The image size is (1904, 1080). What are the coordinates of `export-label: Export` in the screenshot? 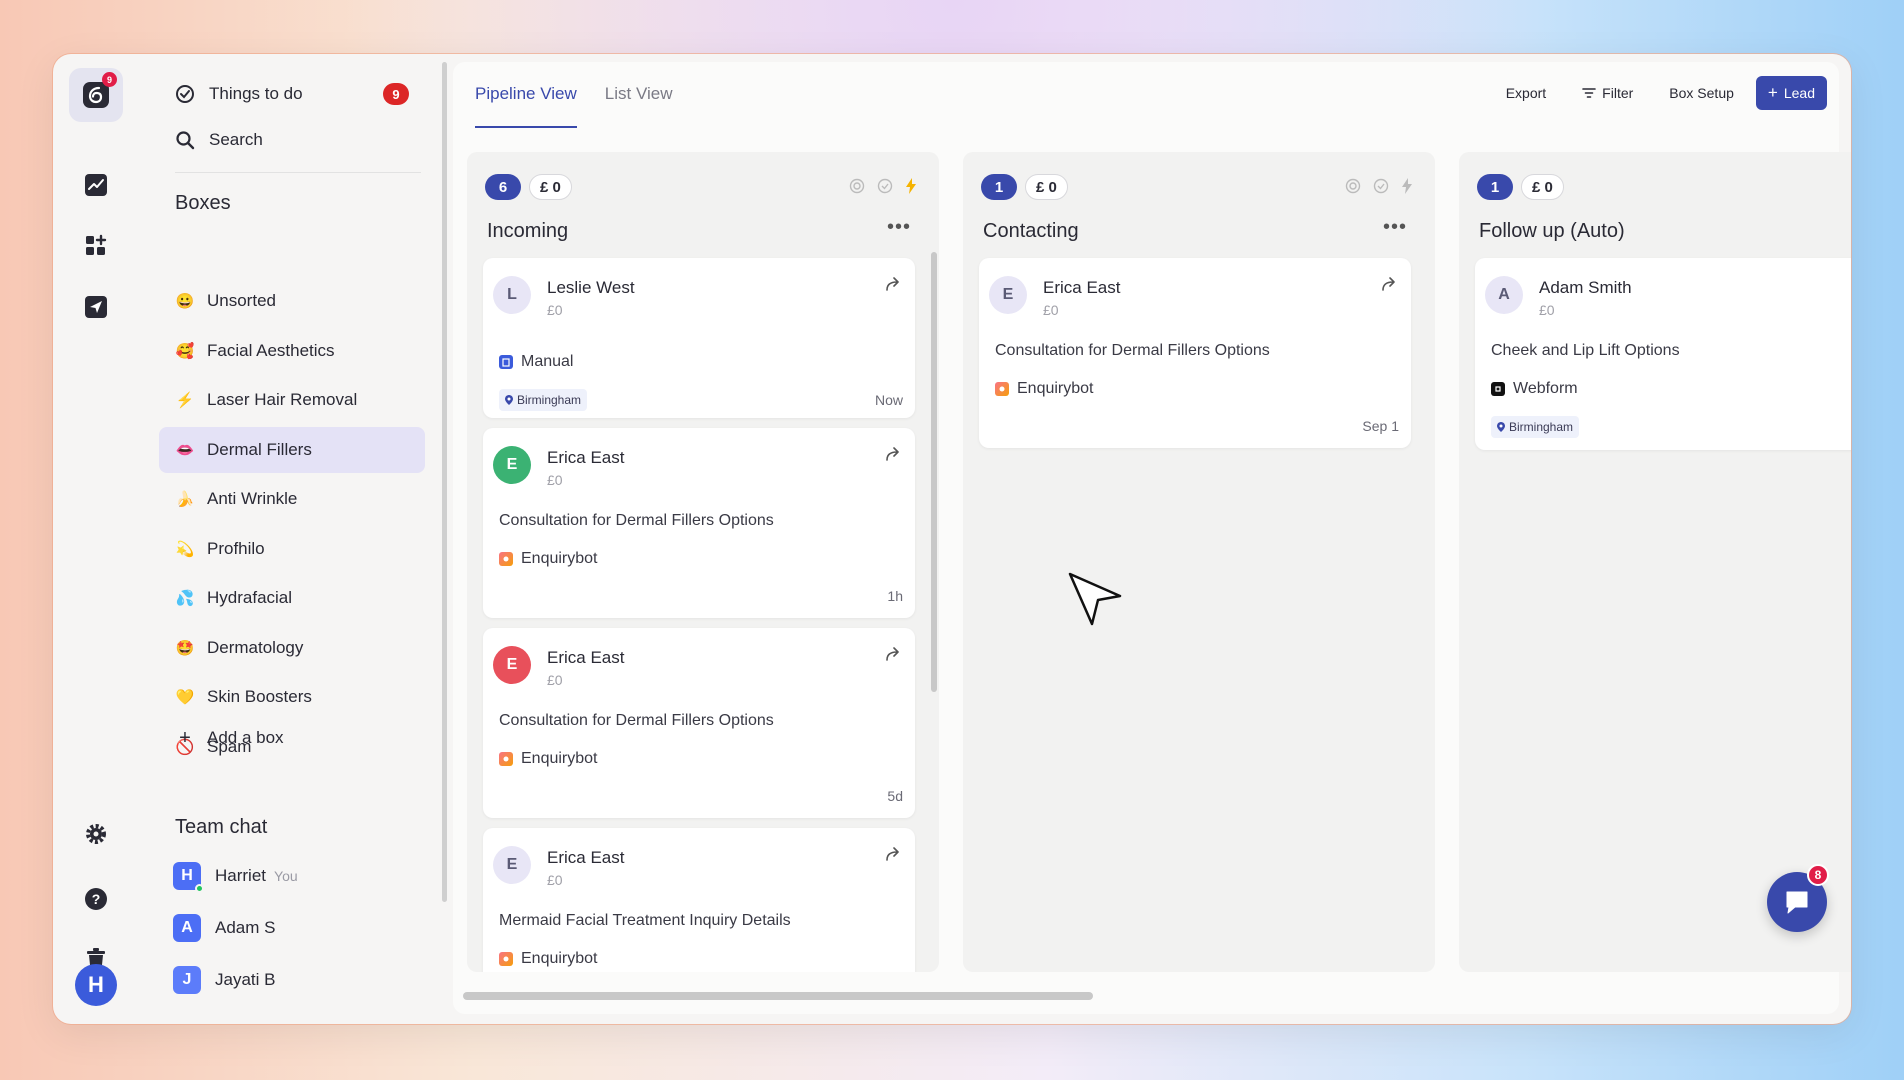 It's located at (1526, 93).